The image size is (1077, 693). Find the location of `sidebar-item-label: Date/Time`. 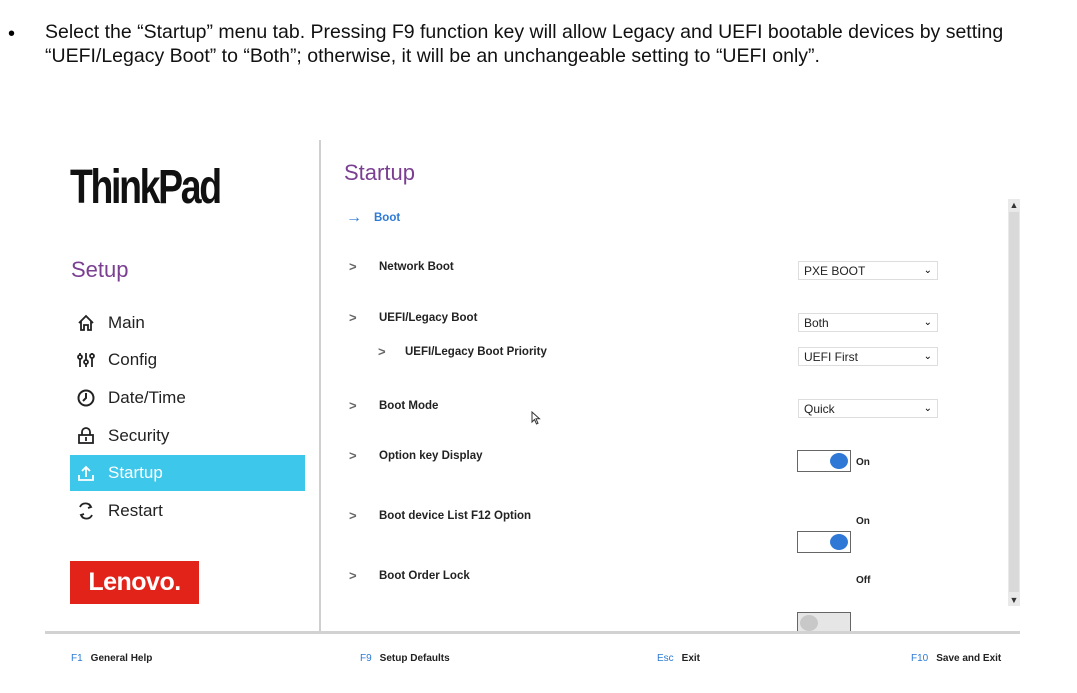

sidebar-item-label: Date/Time is located at coordinates (147, 397).